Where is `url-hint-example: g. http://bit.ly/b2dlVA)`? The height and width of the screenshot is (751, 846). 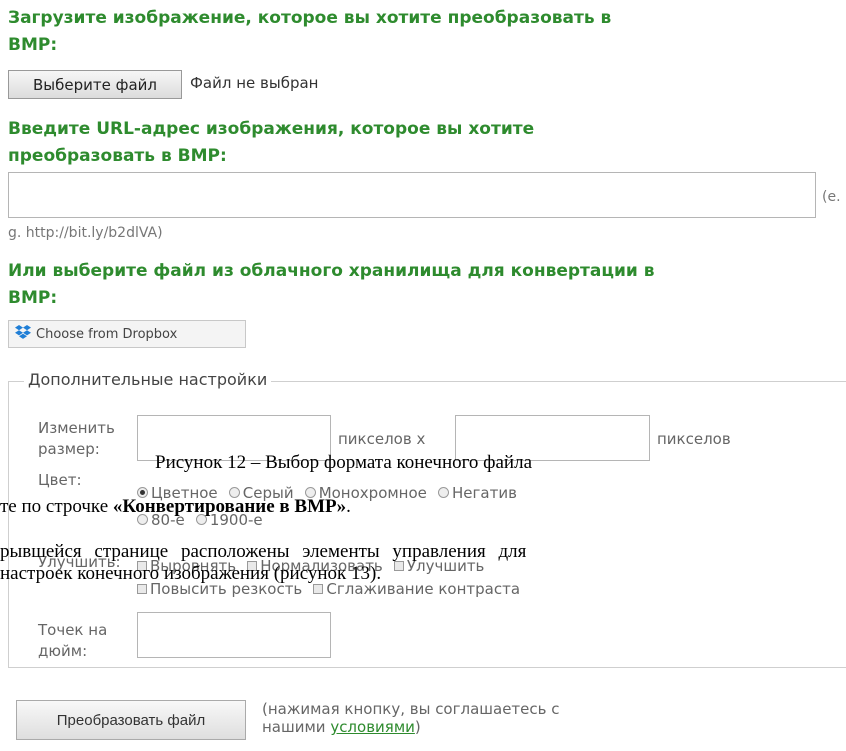 url-hint-example: g. http://bit.ly/b2dlVA) is located at coordinates (85, 233).